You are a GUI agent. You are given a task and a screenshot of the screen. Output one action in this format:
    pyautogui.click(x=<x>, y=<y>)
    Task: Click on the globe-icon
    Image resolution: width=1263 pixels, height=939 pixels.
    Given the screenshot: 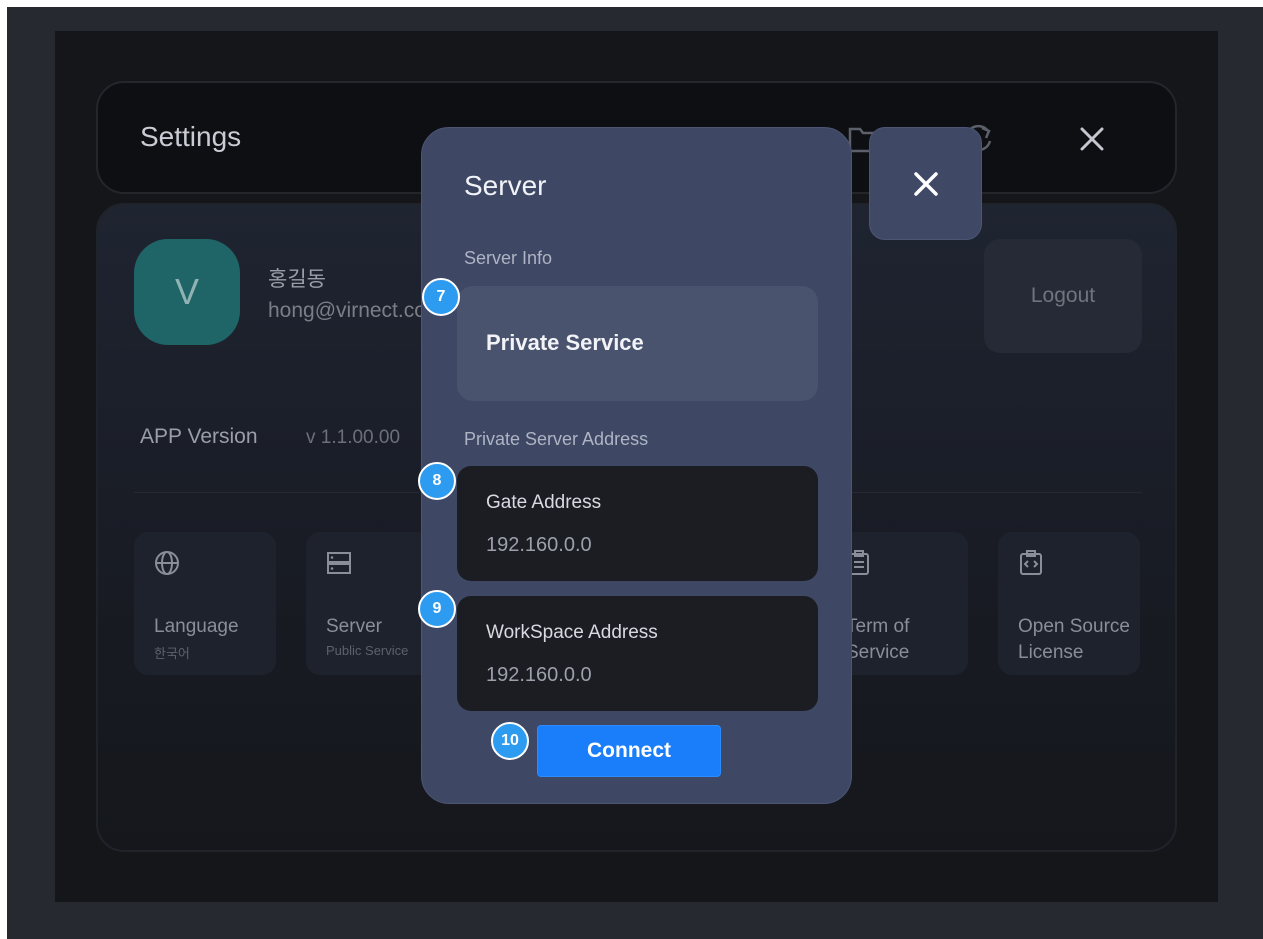 What is the action you would take?
    pyautogui.click(x=167, y=563)
    